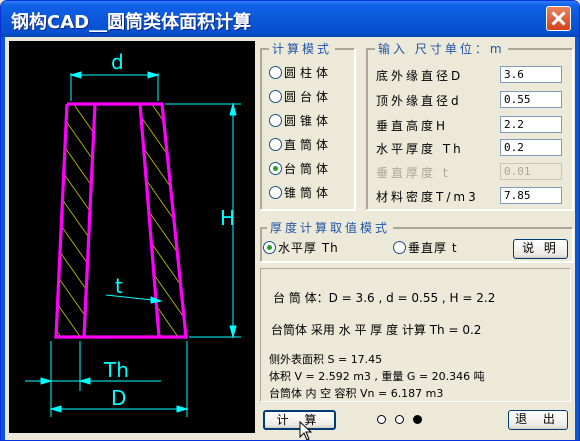  What do you see at coordinates (538, 420) in the screenshot?
I see `exit-button: 退 出` at bounding box center [538, 420].